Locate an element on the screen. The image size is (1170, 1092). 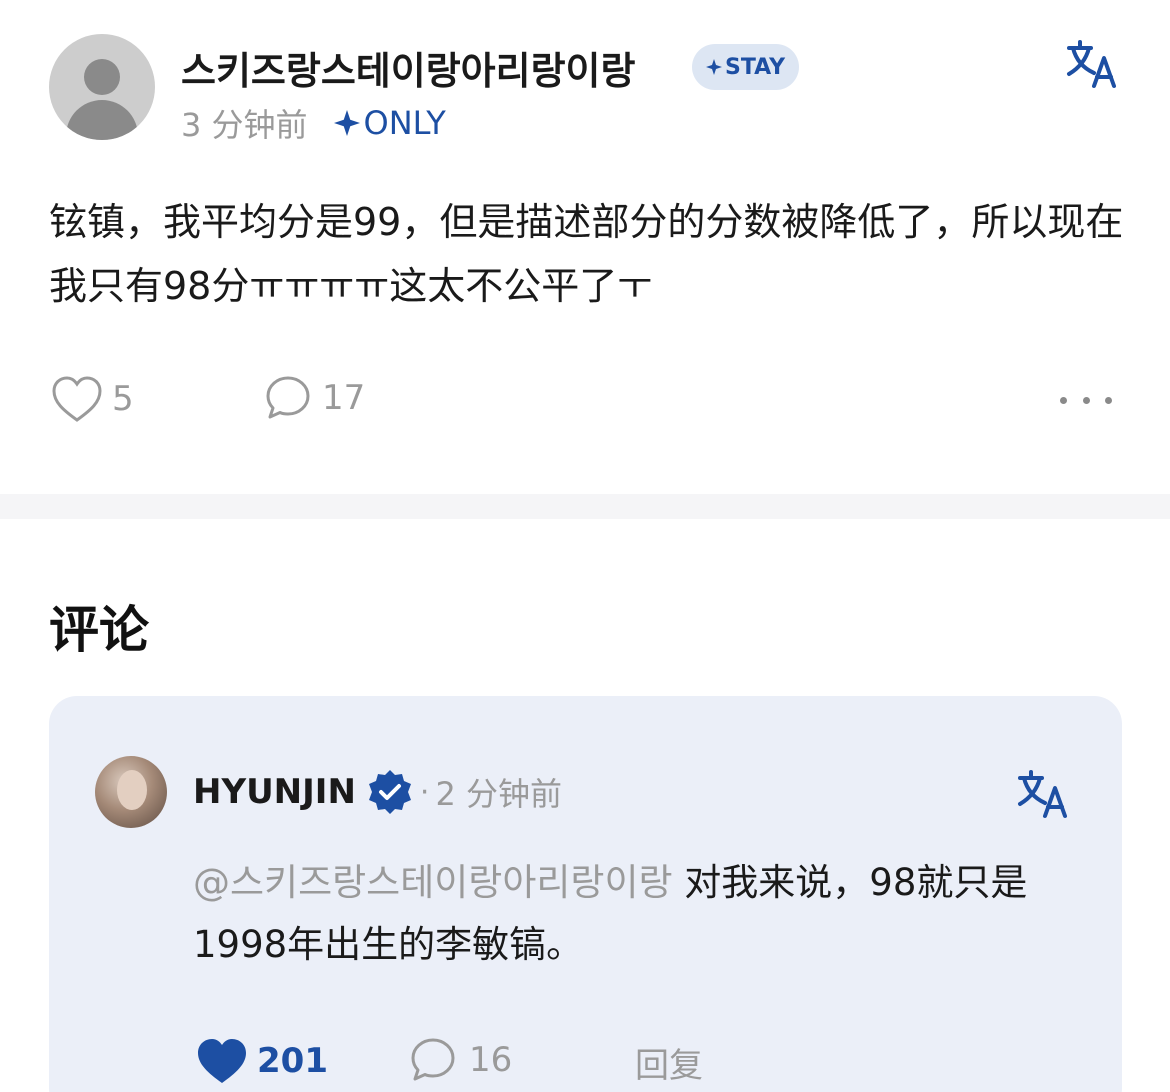
comment-count: 17 is located at coordinates (344, 398).